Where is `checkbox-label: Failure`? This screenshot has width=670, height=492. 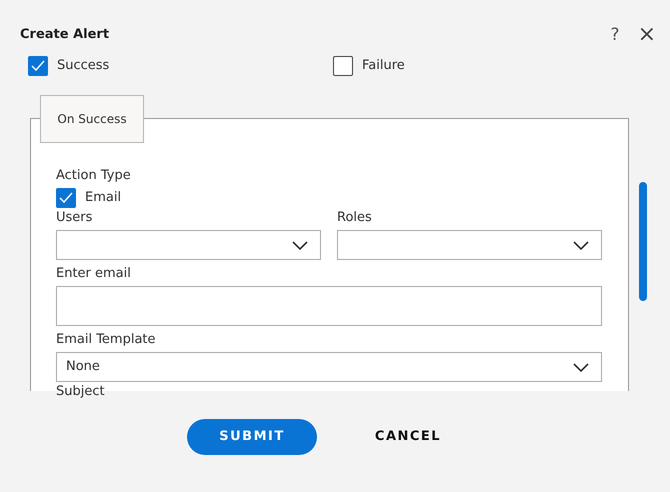 checkbox-label: Failure is located at coordinates (383, 66).